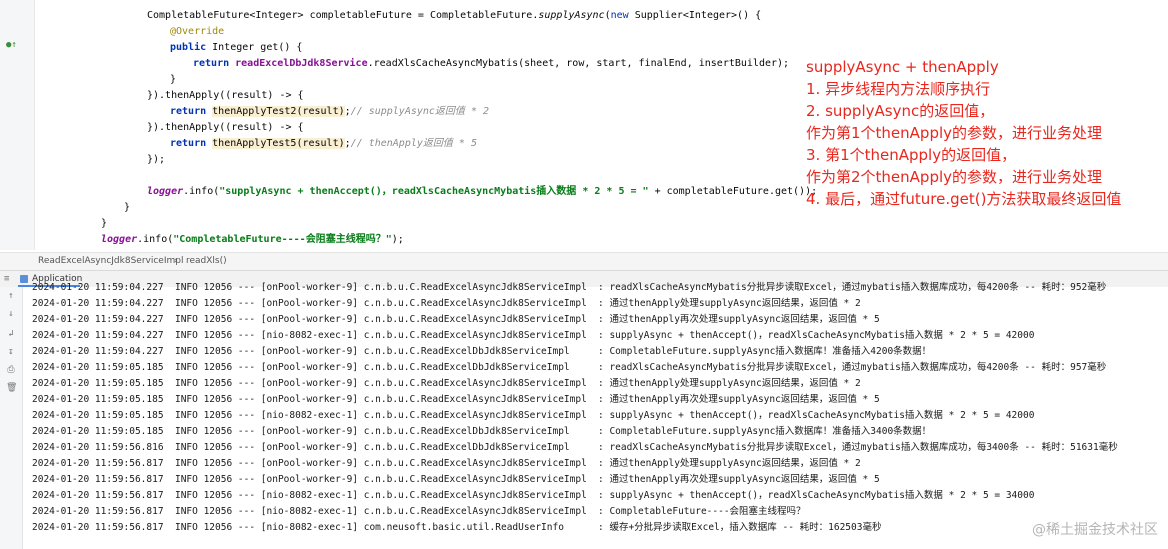 The width and height of the screenshot is (1168, 549). What do you see at coordinates (173, 79) in the screenshot?
I see `code-line-5: }` at bounding box center [173, 79].